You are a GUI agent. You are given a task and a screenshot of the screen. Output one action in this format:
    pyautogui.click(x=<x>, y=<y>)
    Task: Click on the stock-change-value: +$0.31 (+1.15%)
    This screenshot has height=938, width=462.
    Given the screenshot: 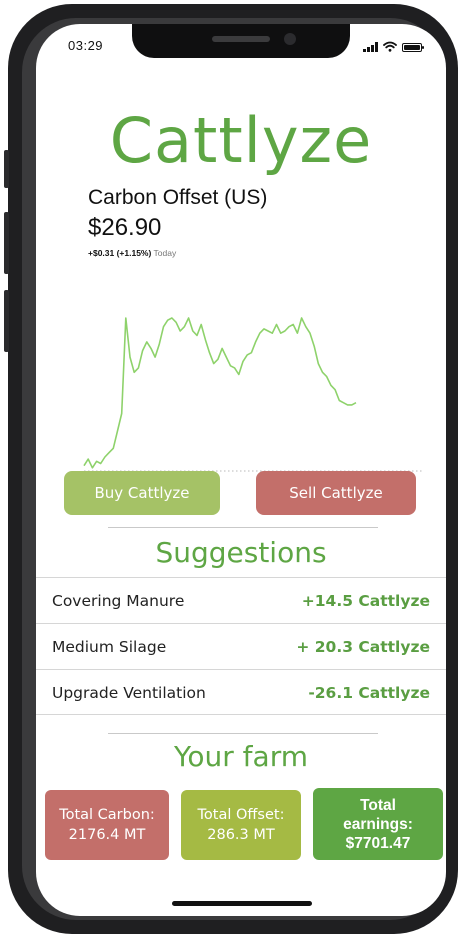 What is the action you would take?
    pyautogui.click(x=120, y=253)
    